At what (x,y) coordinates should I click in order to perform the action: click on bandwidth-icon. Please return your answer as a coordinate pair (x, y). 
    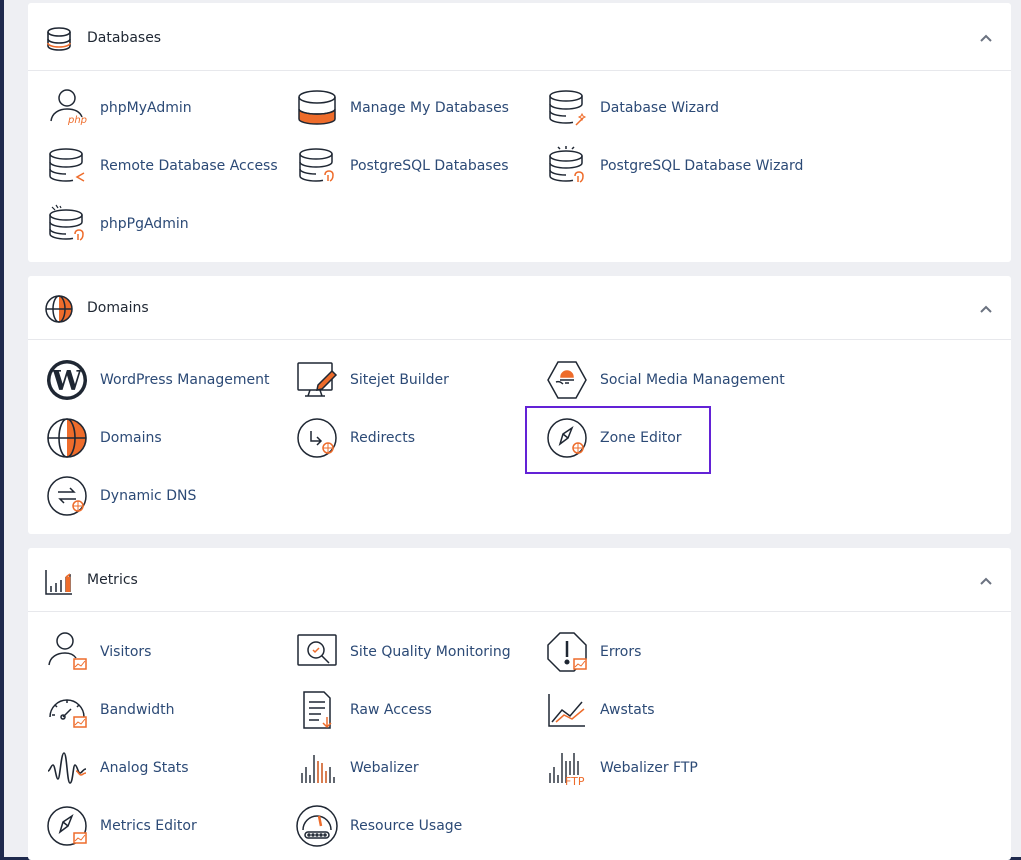
    Looking at the image, I should click on (67, 710).